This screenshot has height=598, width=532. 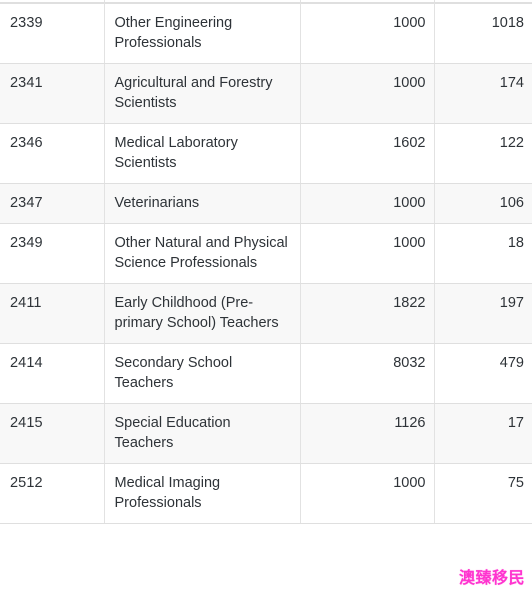 What do you see at coordinates (52, 203) in the screenshot?
I see `occupation-code: 2347` at bounding box center [52, 203].